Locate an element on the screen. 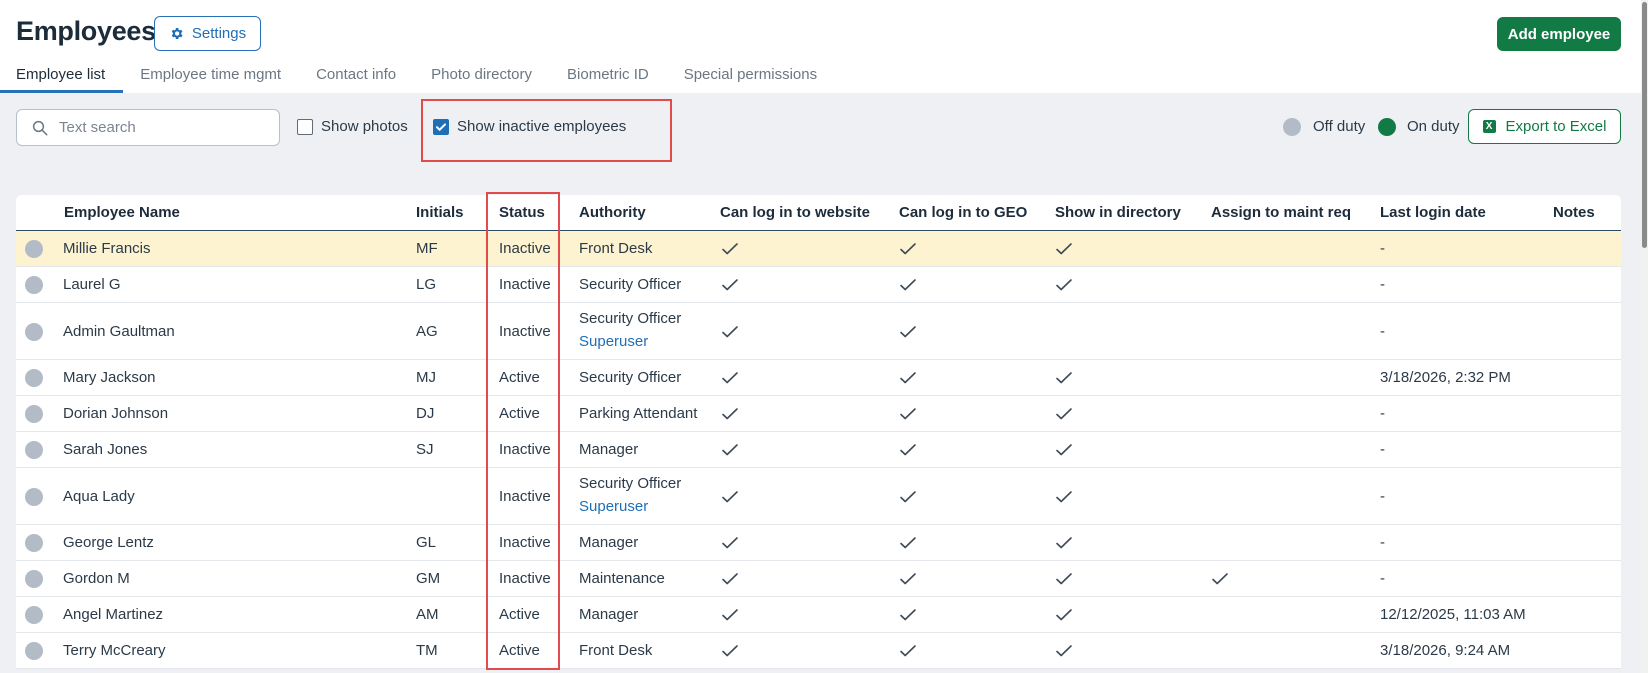 This screenshot has height=673, width=1648. column-header-website: Can log in to website is located at coordinates (795, 212).